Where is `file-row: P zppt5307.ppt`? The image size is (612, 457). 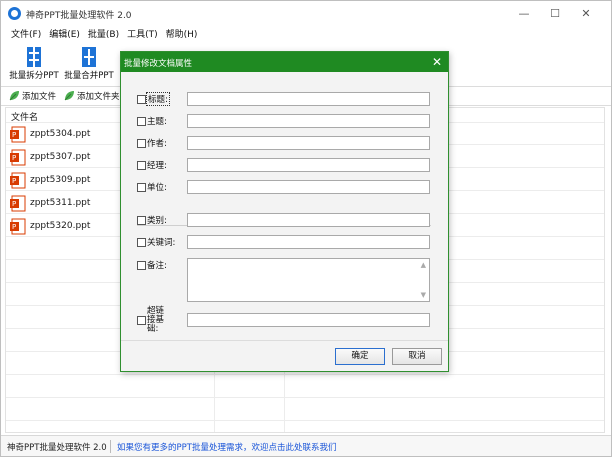
file-row: P zppt5307.ppt is located at coordinates (49, 157).